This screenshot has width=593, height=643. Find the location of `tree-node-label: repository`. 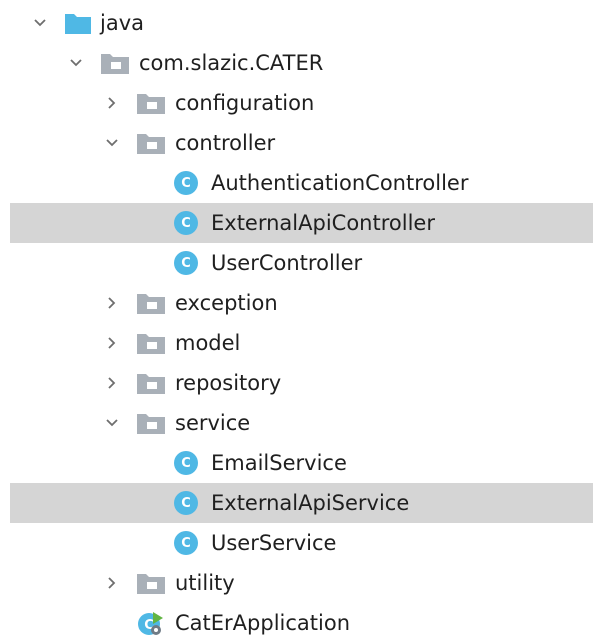

tree-node-label: repository is located at coordinates (228, 383).